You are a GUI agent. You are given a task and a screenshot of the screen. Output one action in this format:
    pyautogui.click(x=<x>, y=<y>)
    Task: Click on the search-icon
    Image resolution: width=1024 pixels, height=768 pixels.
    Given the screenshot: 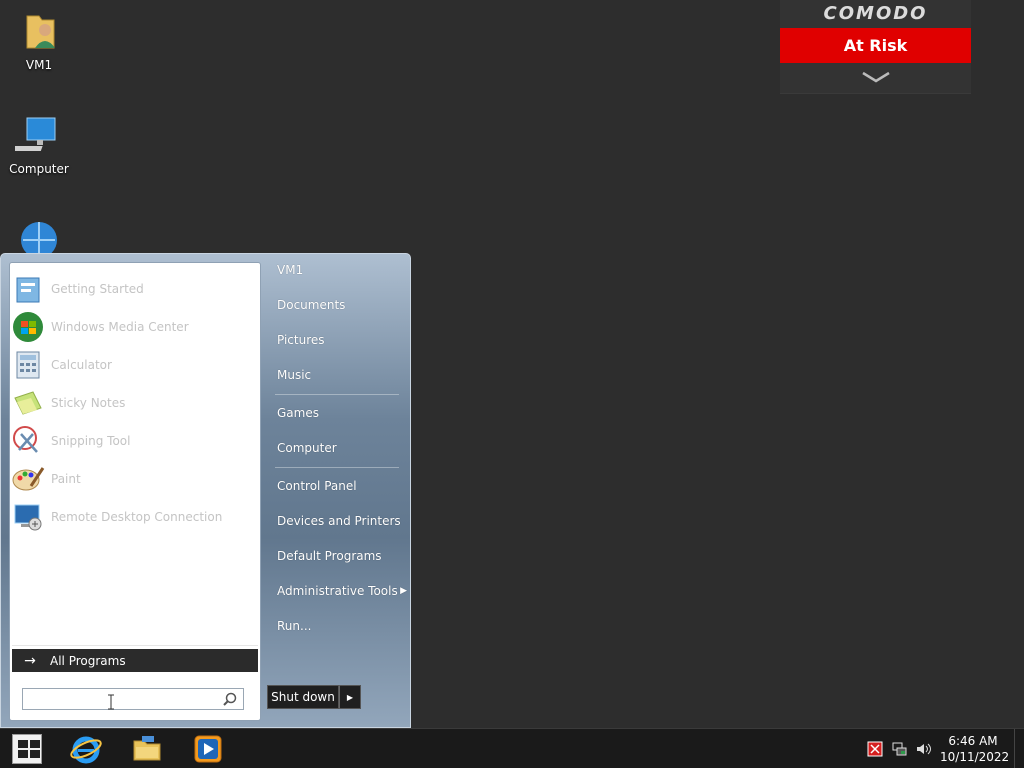 What is the action you would take?
    pyautogui.click(x=230, y=699)
    